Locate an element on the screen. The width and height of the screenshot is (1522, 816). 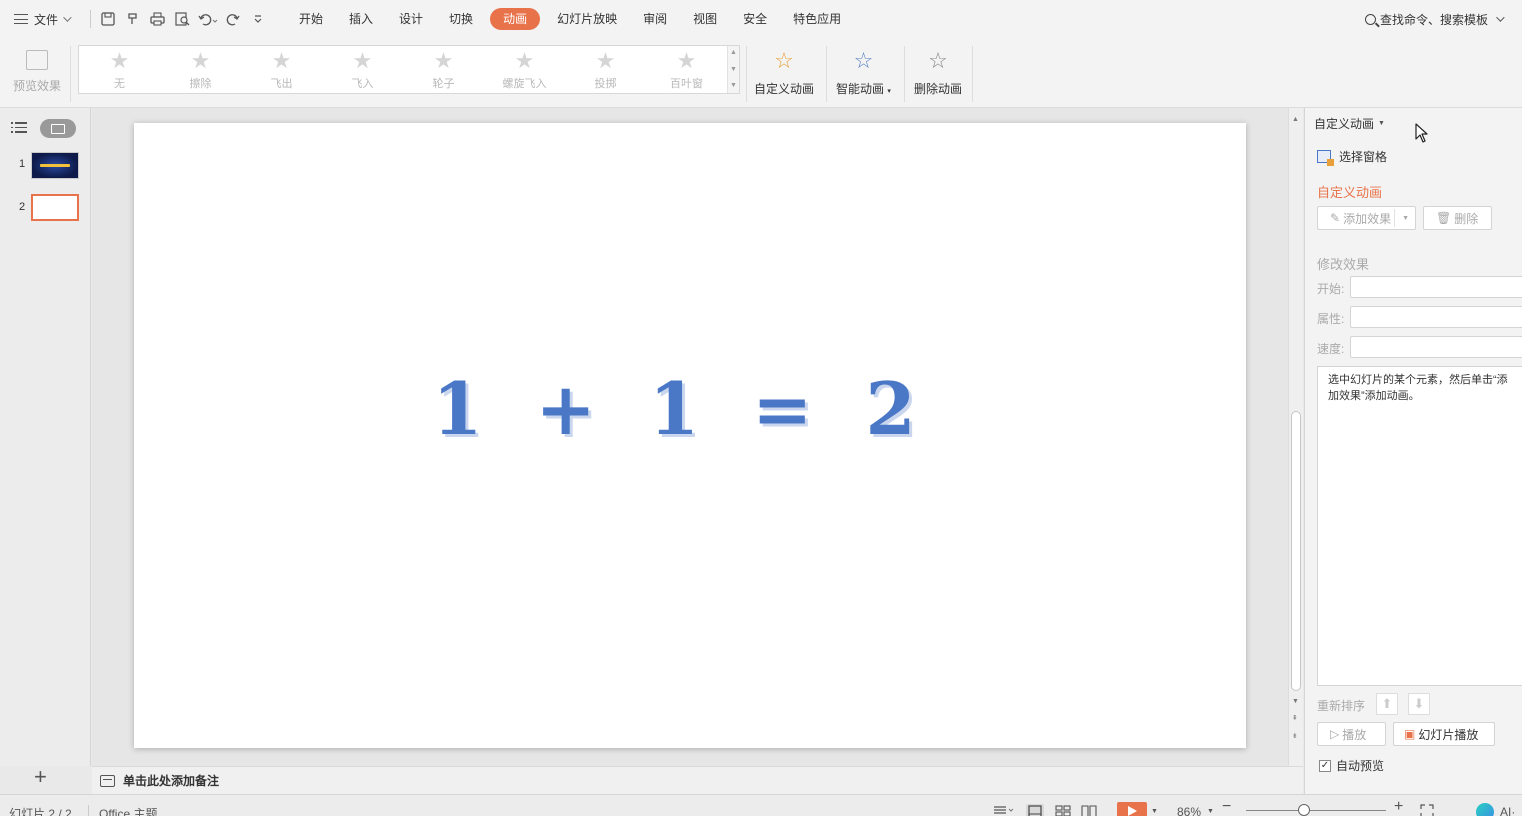
notes-view-icon is located at coordinates (1003, 810).